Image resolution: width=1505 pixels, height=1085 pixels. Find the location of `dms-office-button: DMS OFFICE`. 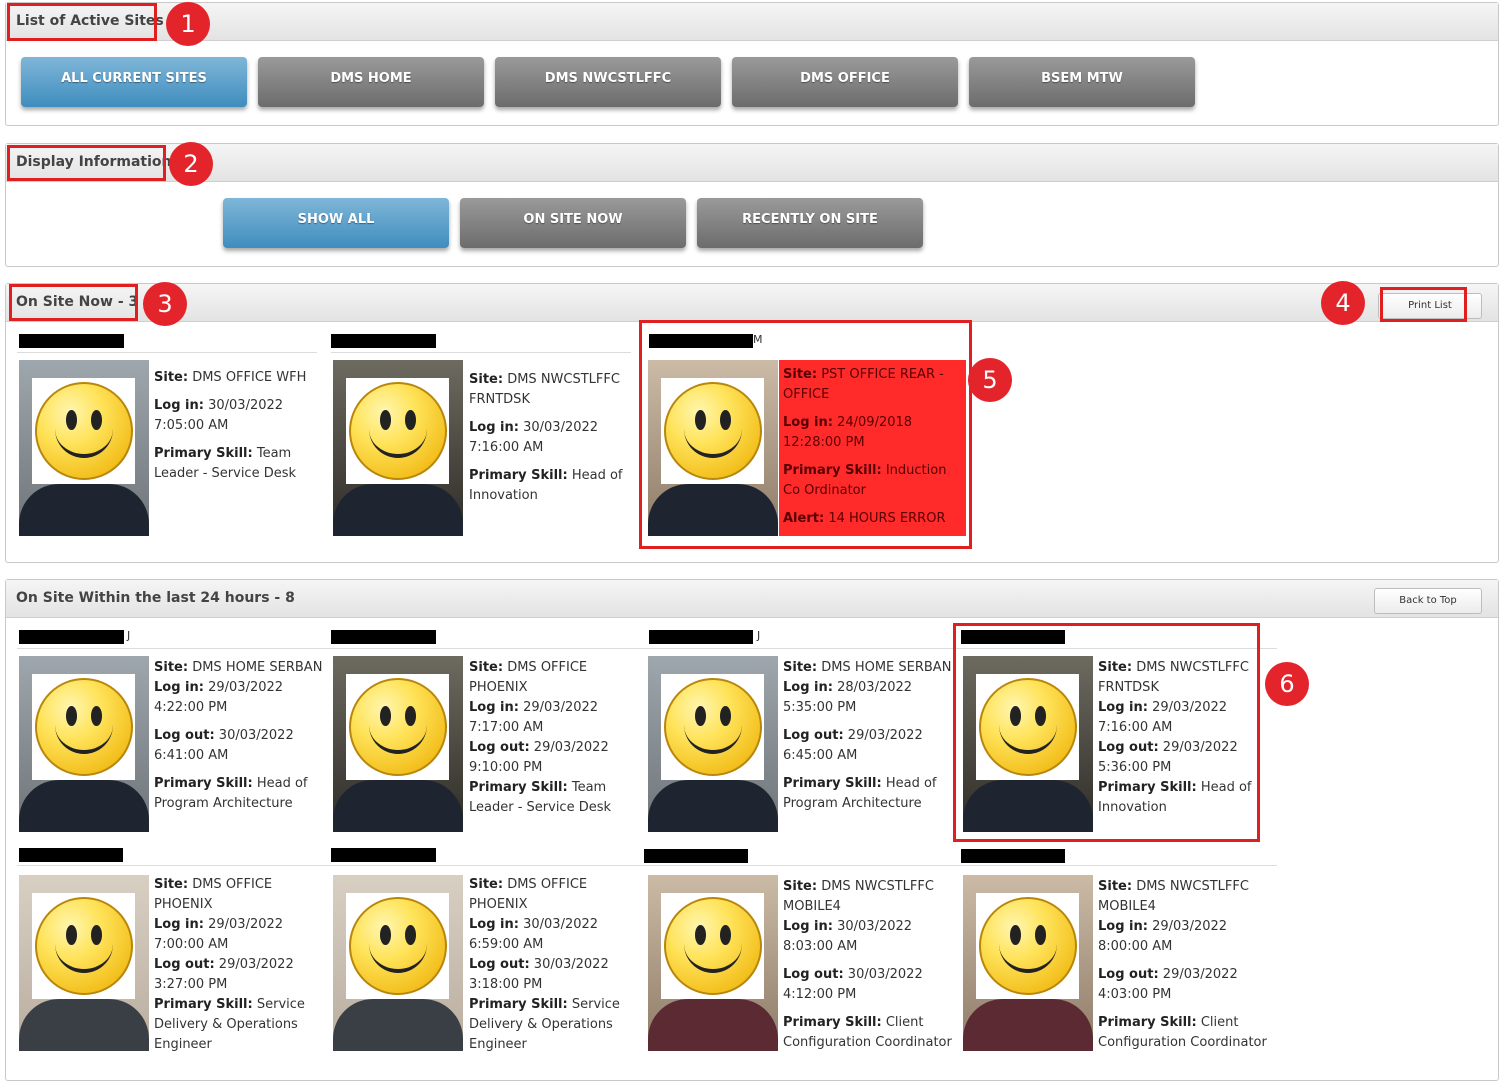

dms-office-button: DMS OFFICE is located at coordinates (845, 82).